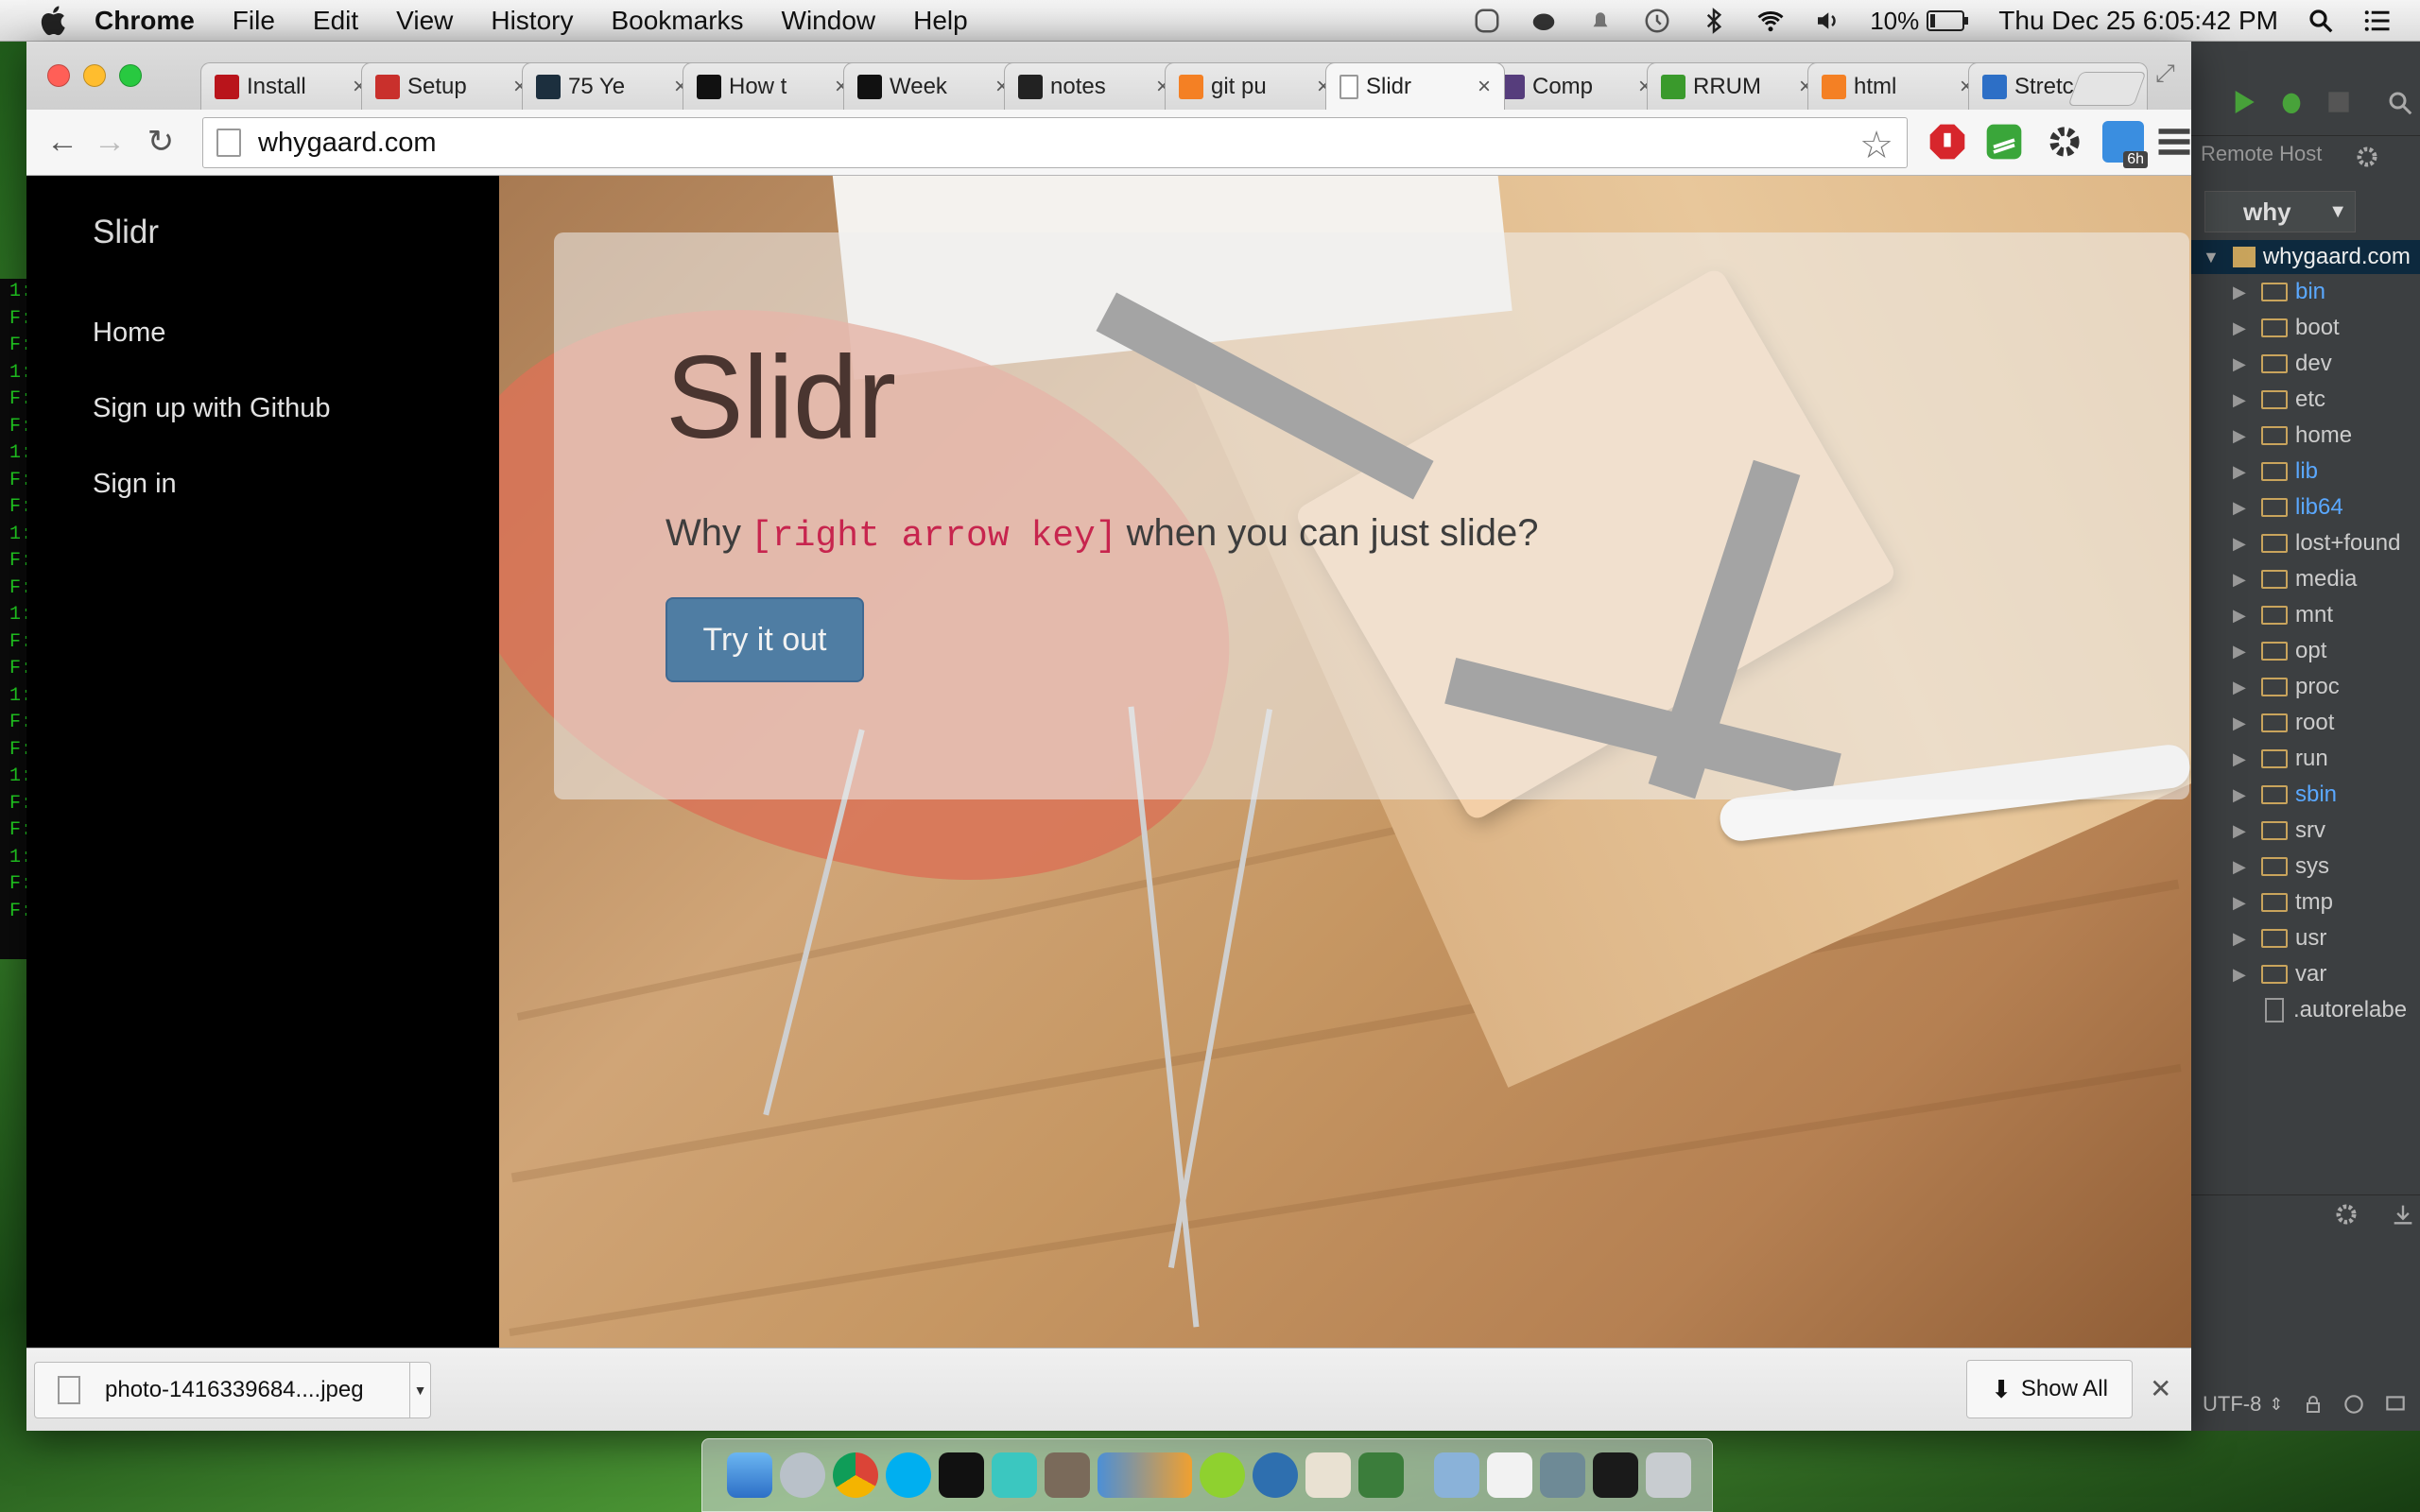  Describe the element at coordinates (2377, 21) in the screenshot. I see `notification-center-icon` at that location.